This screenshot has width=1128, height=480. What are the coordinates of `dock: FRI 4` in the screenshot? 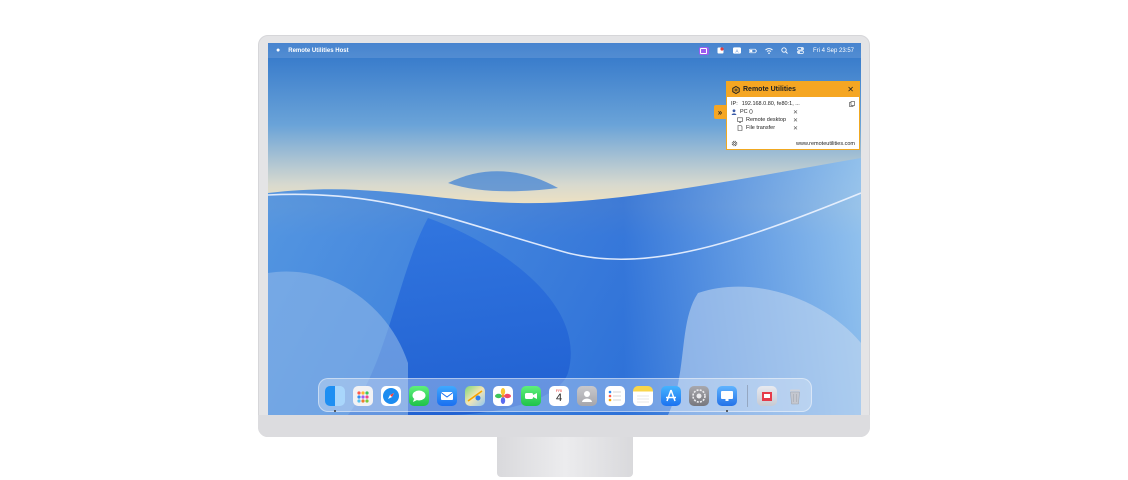 It's located at (565, 395).